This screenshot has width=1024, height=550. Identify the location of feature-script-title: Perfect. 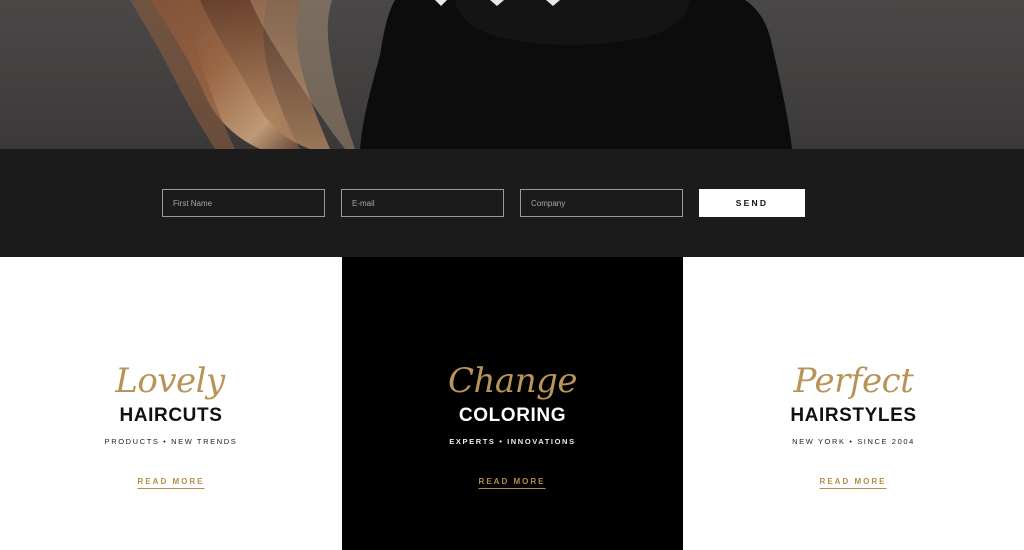
(853, 381).